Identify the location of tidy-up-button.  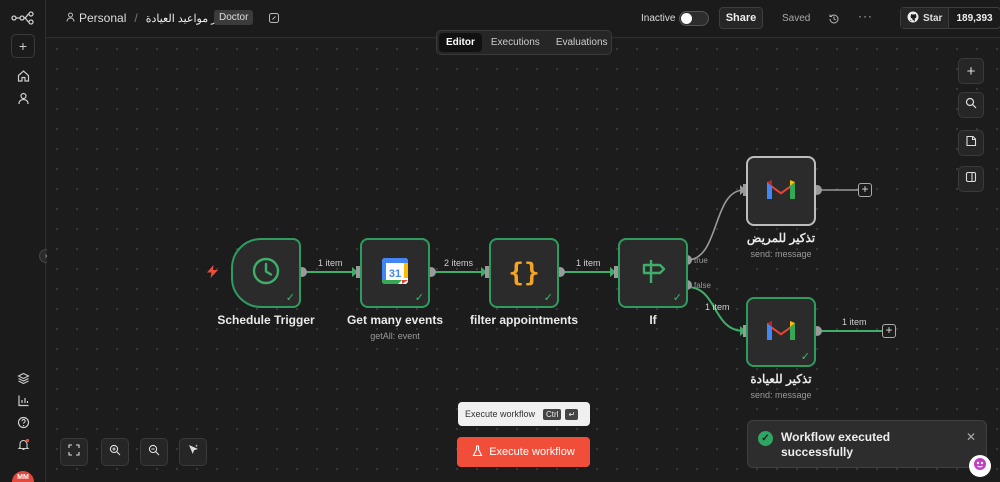
(193, 452).